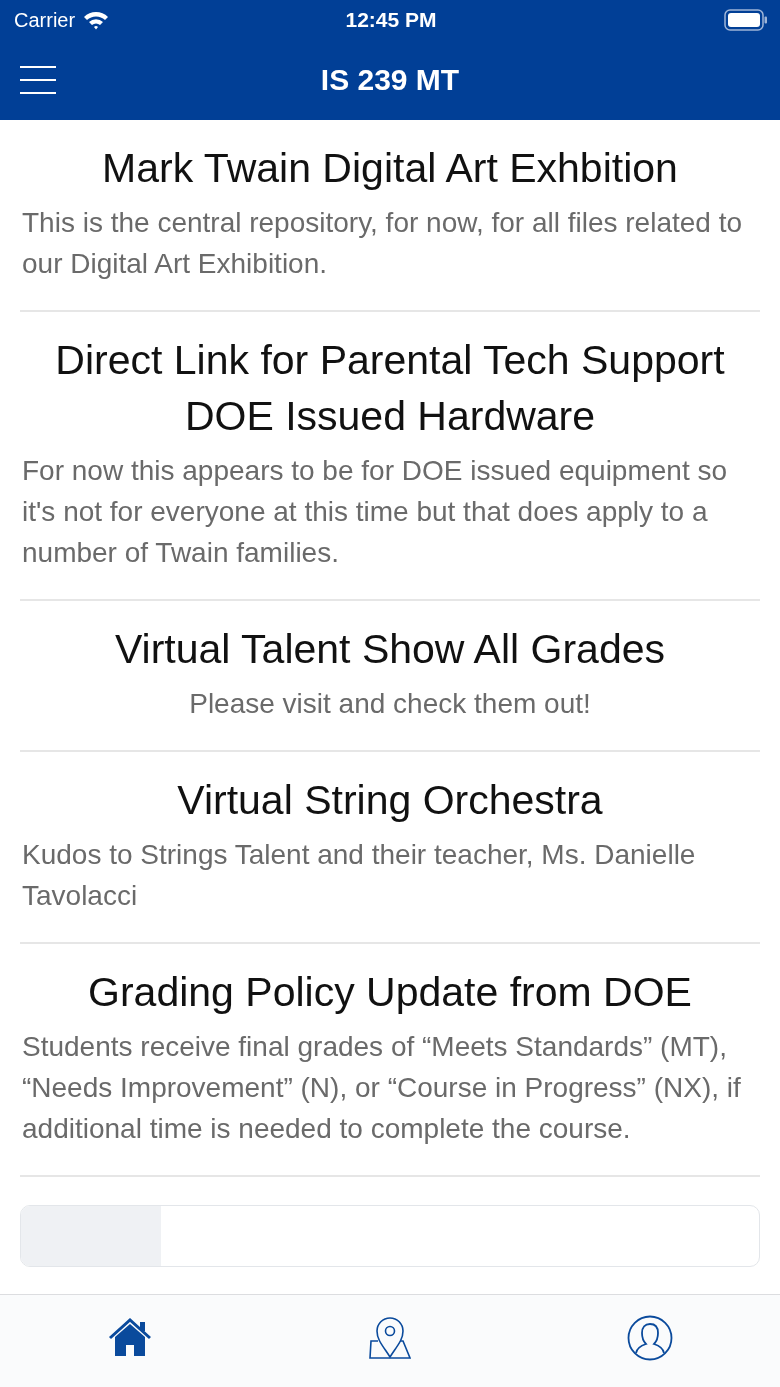 This screenshot has width=780, height=1387. Describe the element at coordinates (96, 20) in the screenshot. I see `wifi-icon` at that location.